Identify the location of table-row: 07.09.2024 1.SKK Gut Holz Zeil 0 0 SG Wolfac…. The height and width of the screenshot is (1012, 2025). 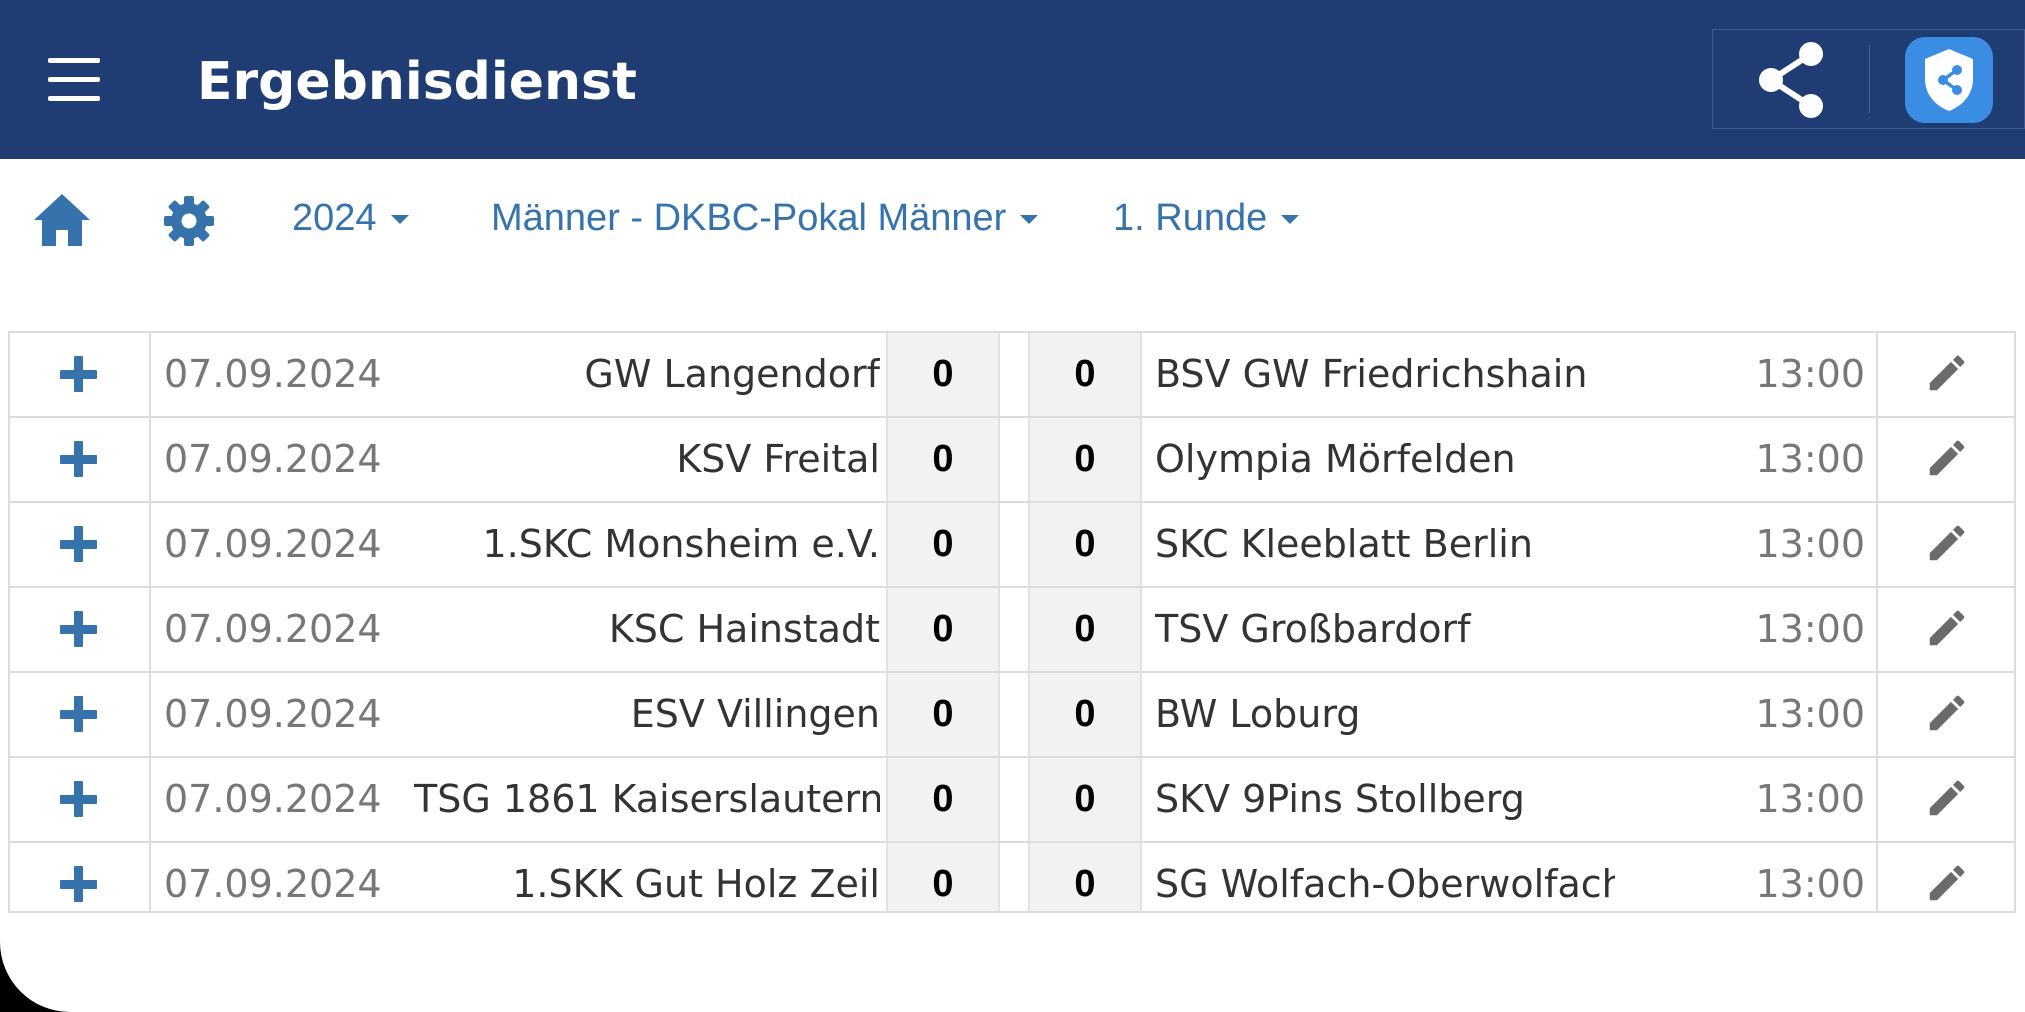
(1012, 877).